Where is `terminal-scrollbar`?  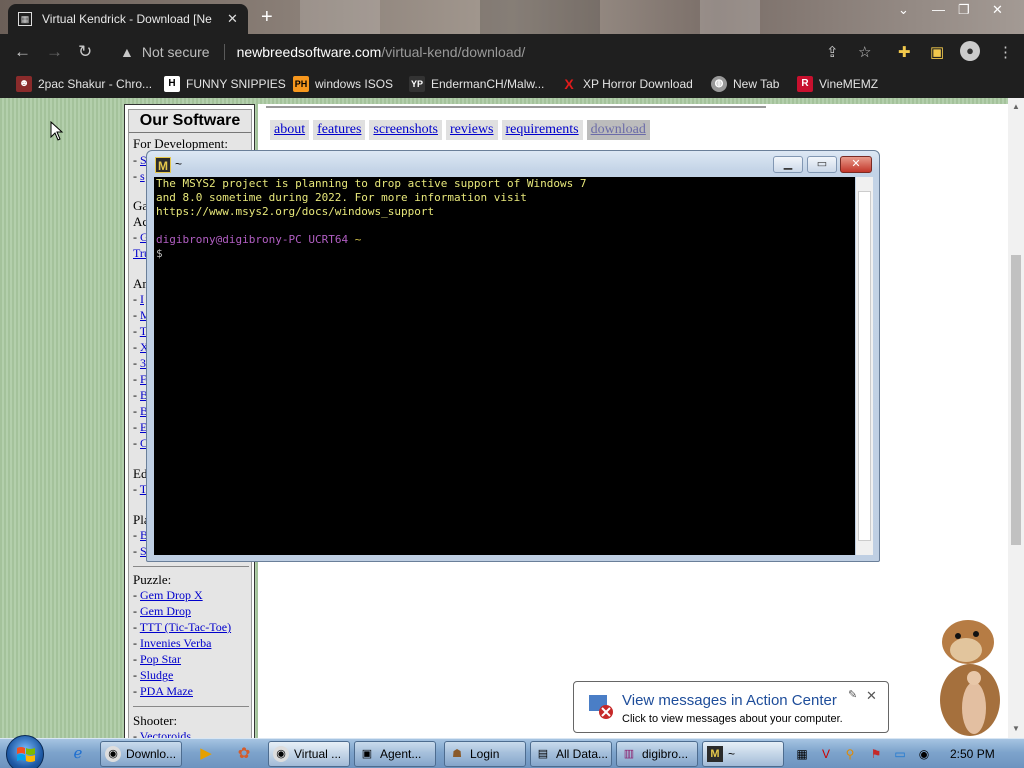 terminal-scrollbar is located at coordinates (864, 366).